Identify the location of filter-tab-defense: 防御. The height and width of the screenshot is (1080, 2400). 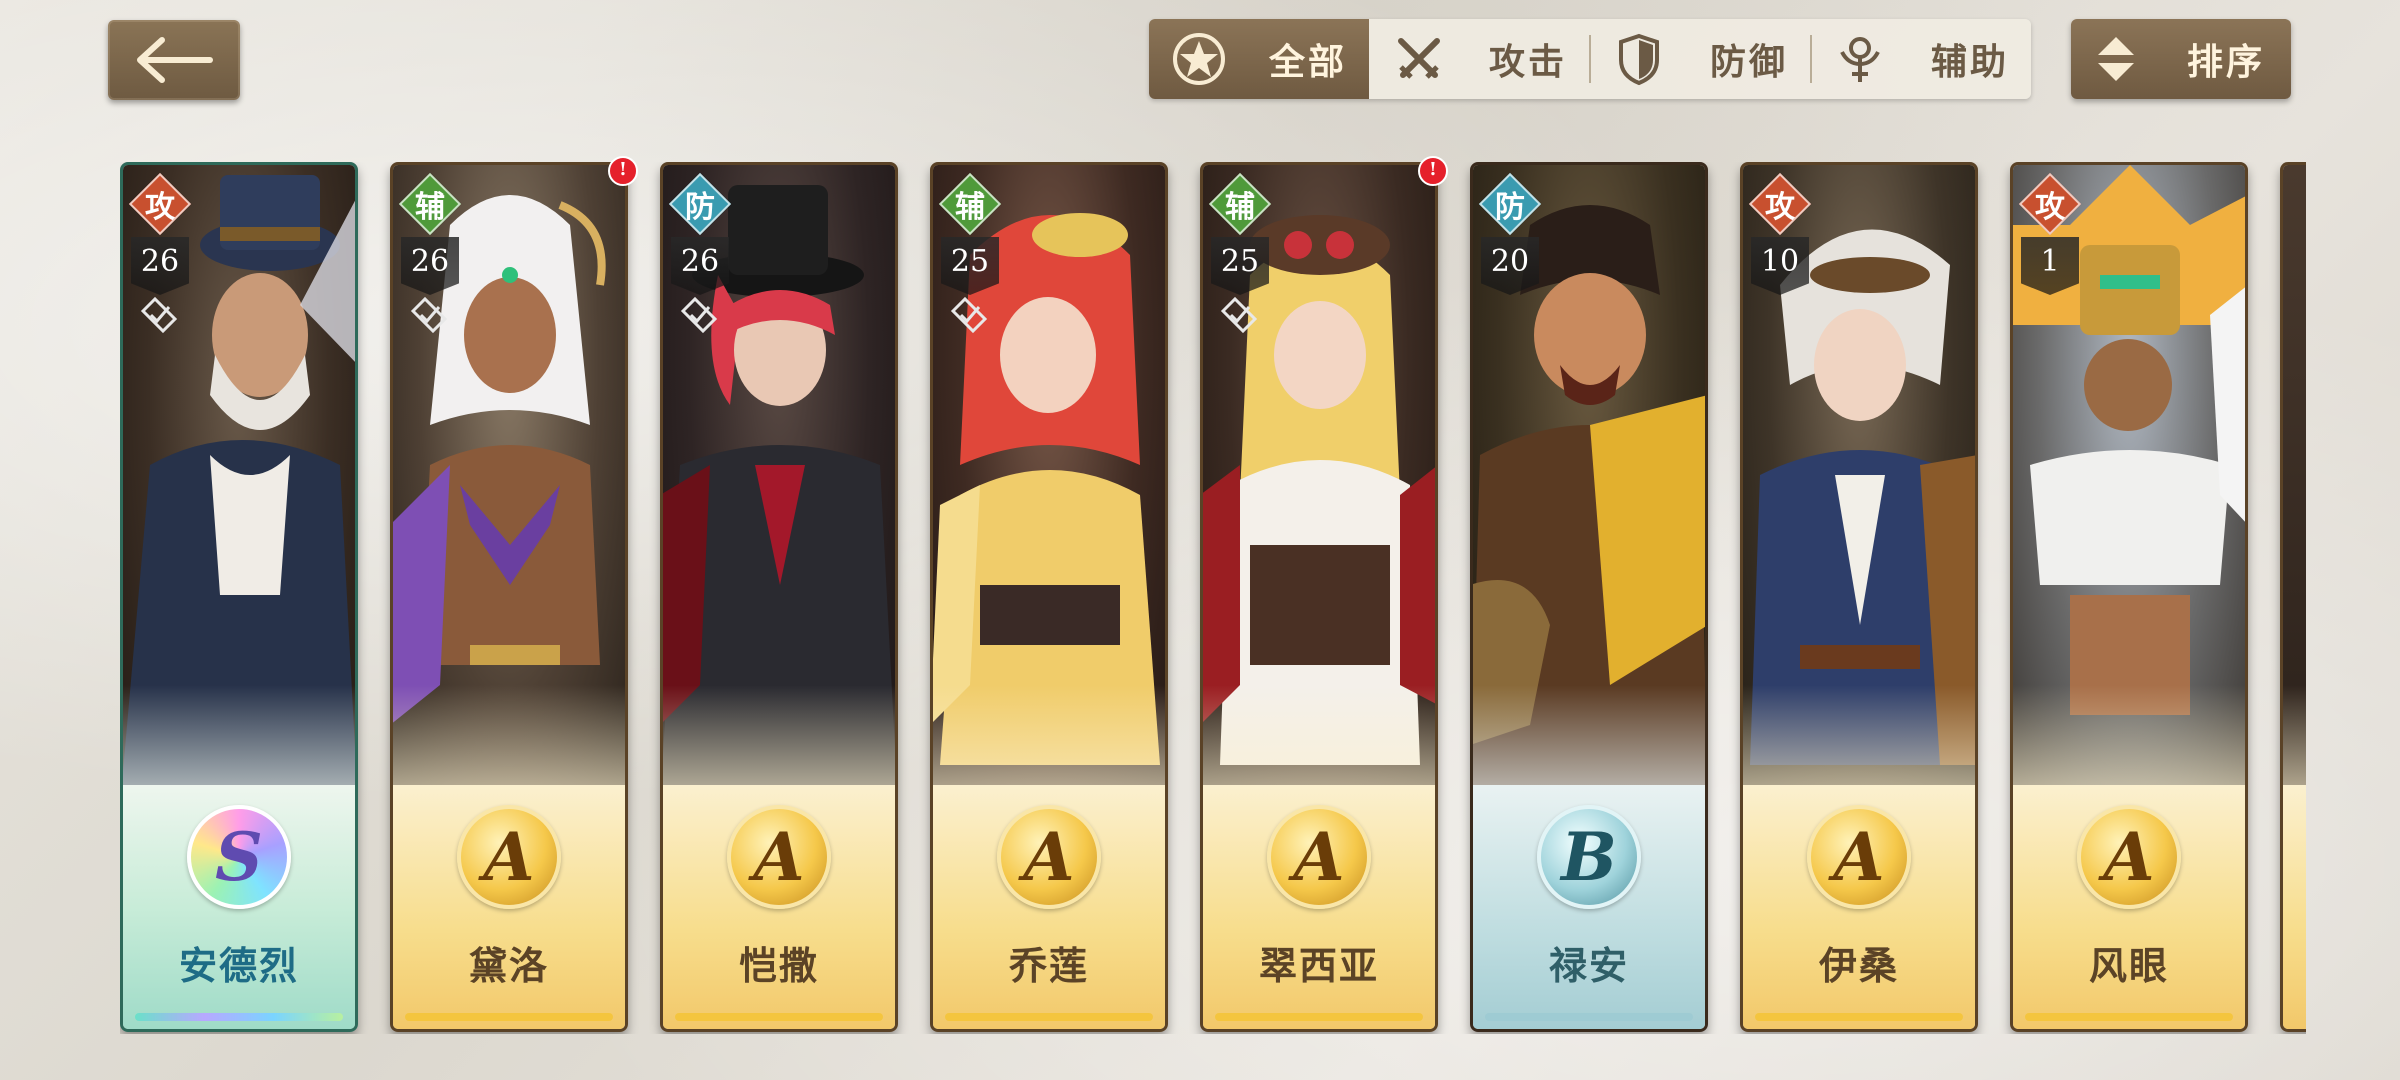
(1699, 59).